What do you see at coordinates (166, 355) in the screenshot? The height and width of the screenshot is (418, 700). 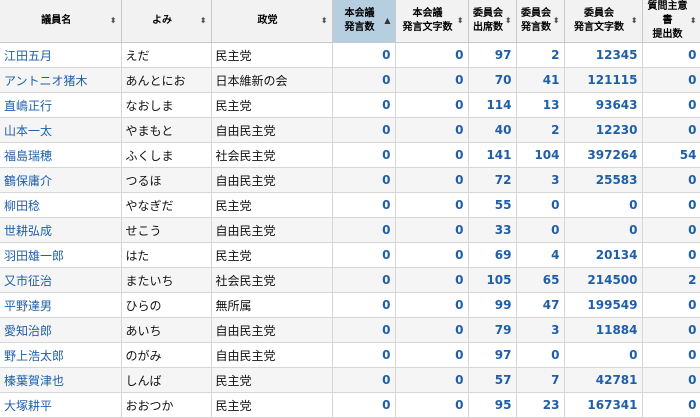 I see `cell-yomi: のがみ` at bounding box center [166, 355].